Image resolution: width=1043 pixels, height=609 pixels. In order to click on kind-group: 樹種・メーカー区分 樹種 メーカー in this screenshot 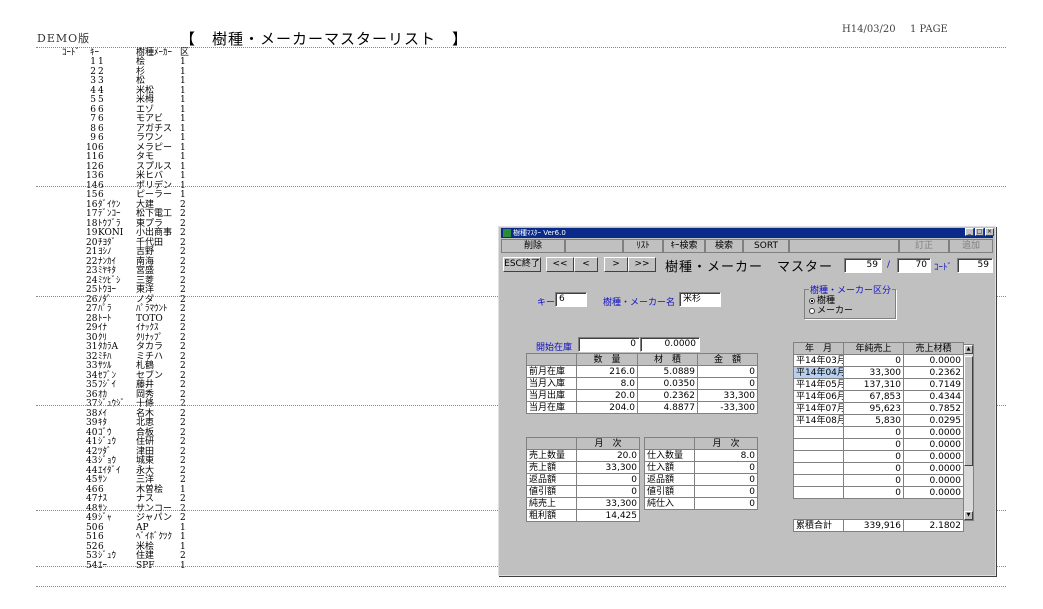, I will do `click(850, 301)`.